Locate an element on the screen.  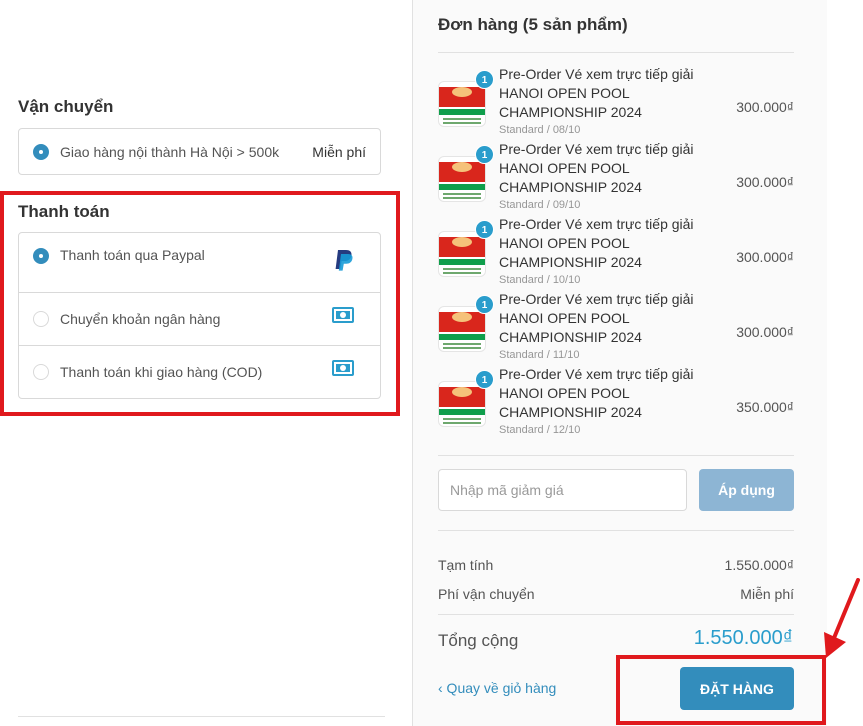
total-label: Tổng cộng is located at coordinates (478, 640).